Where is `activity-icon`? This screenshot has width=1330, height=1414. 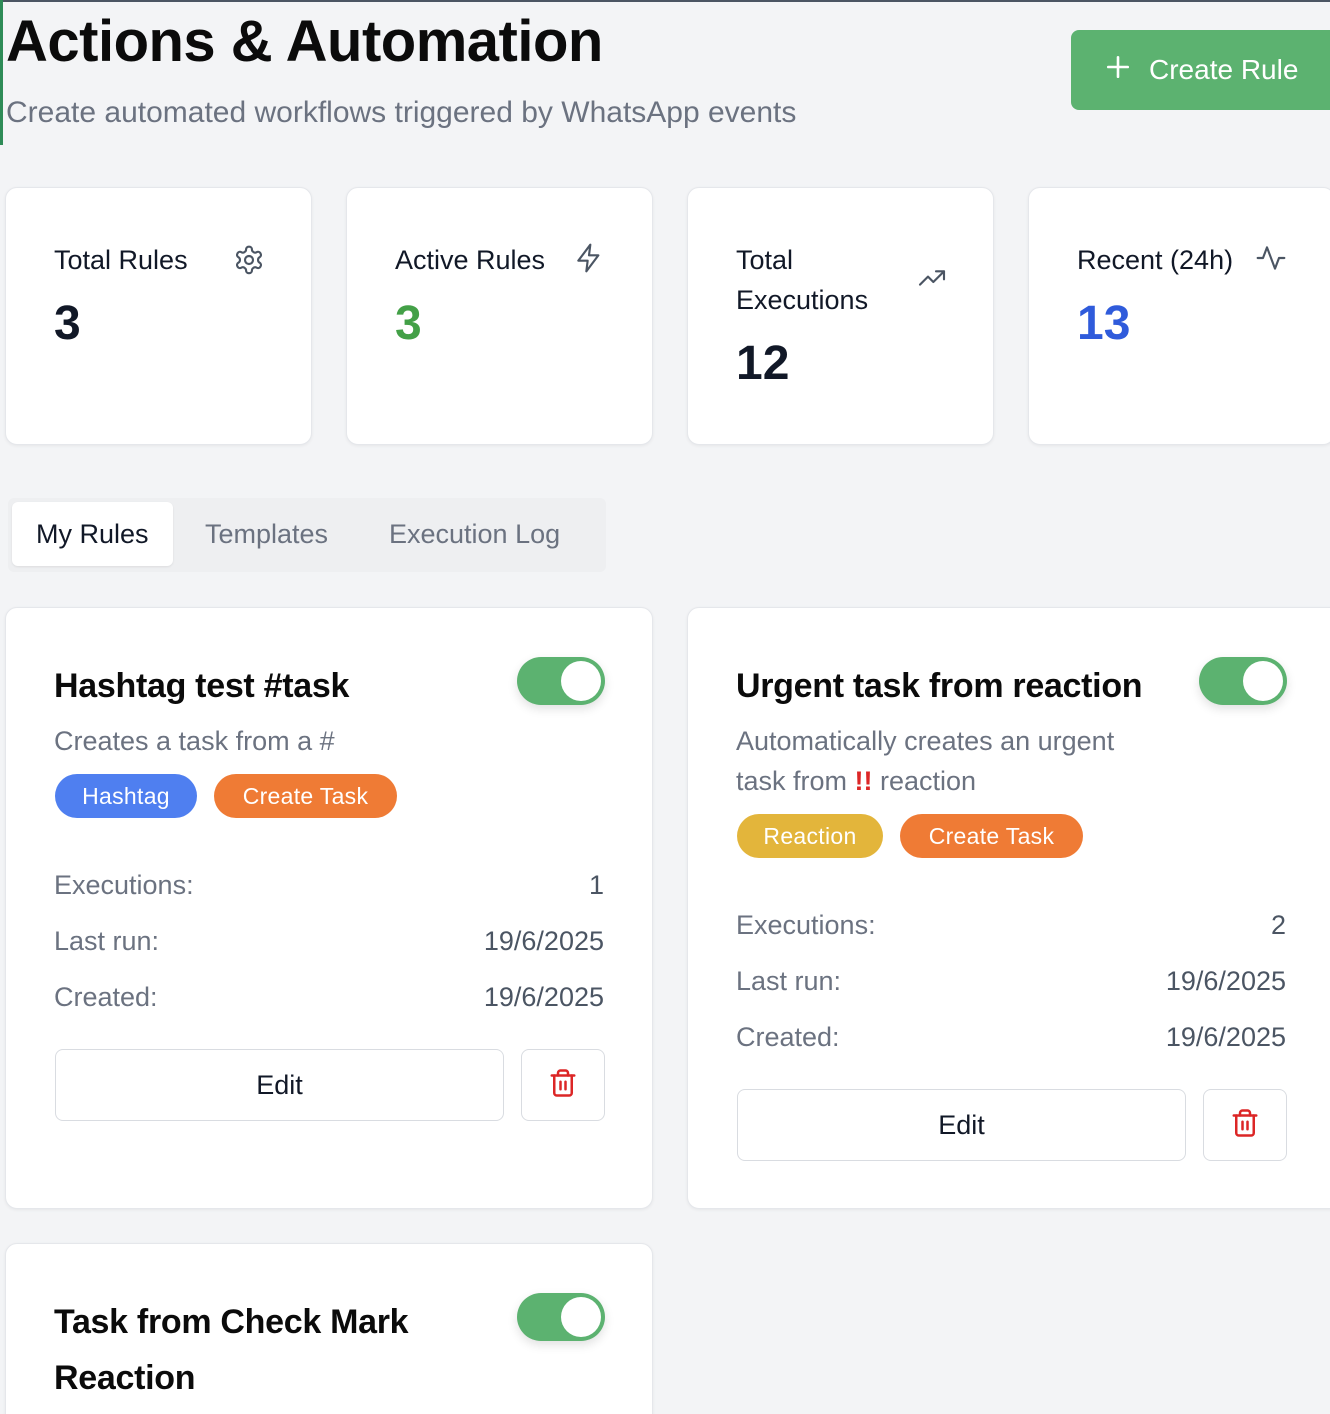 activity-icon is located at coordinates (1271, 258).